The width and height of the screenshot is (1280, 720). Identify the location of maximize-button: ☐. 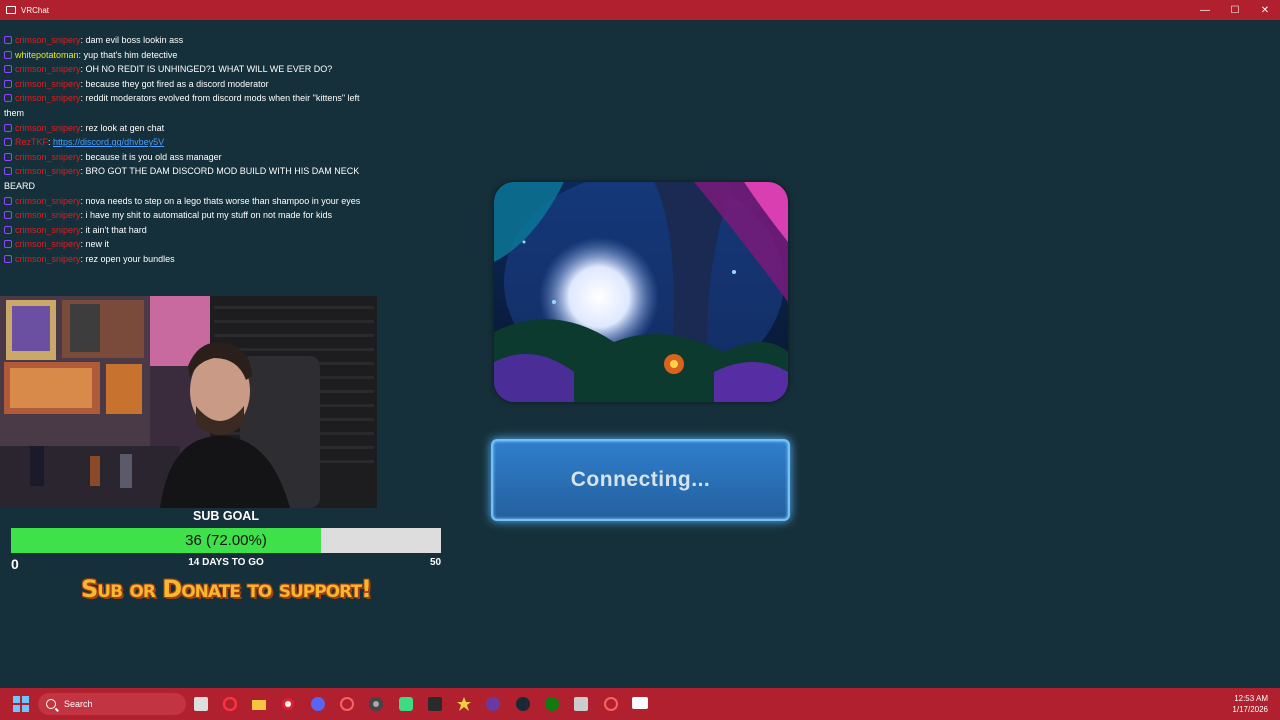
(1235, 10).